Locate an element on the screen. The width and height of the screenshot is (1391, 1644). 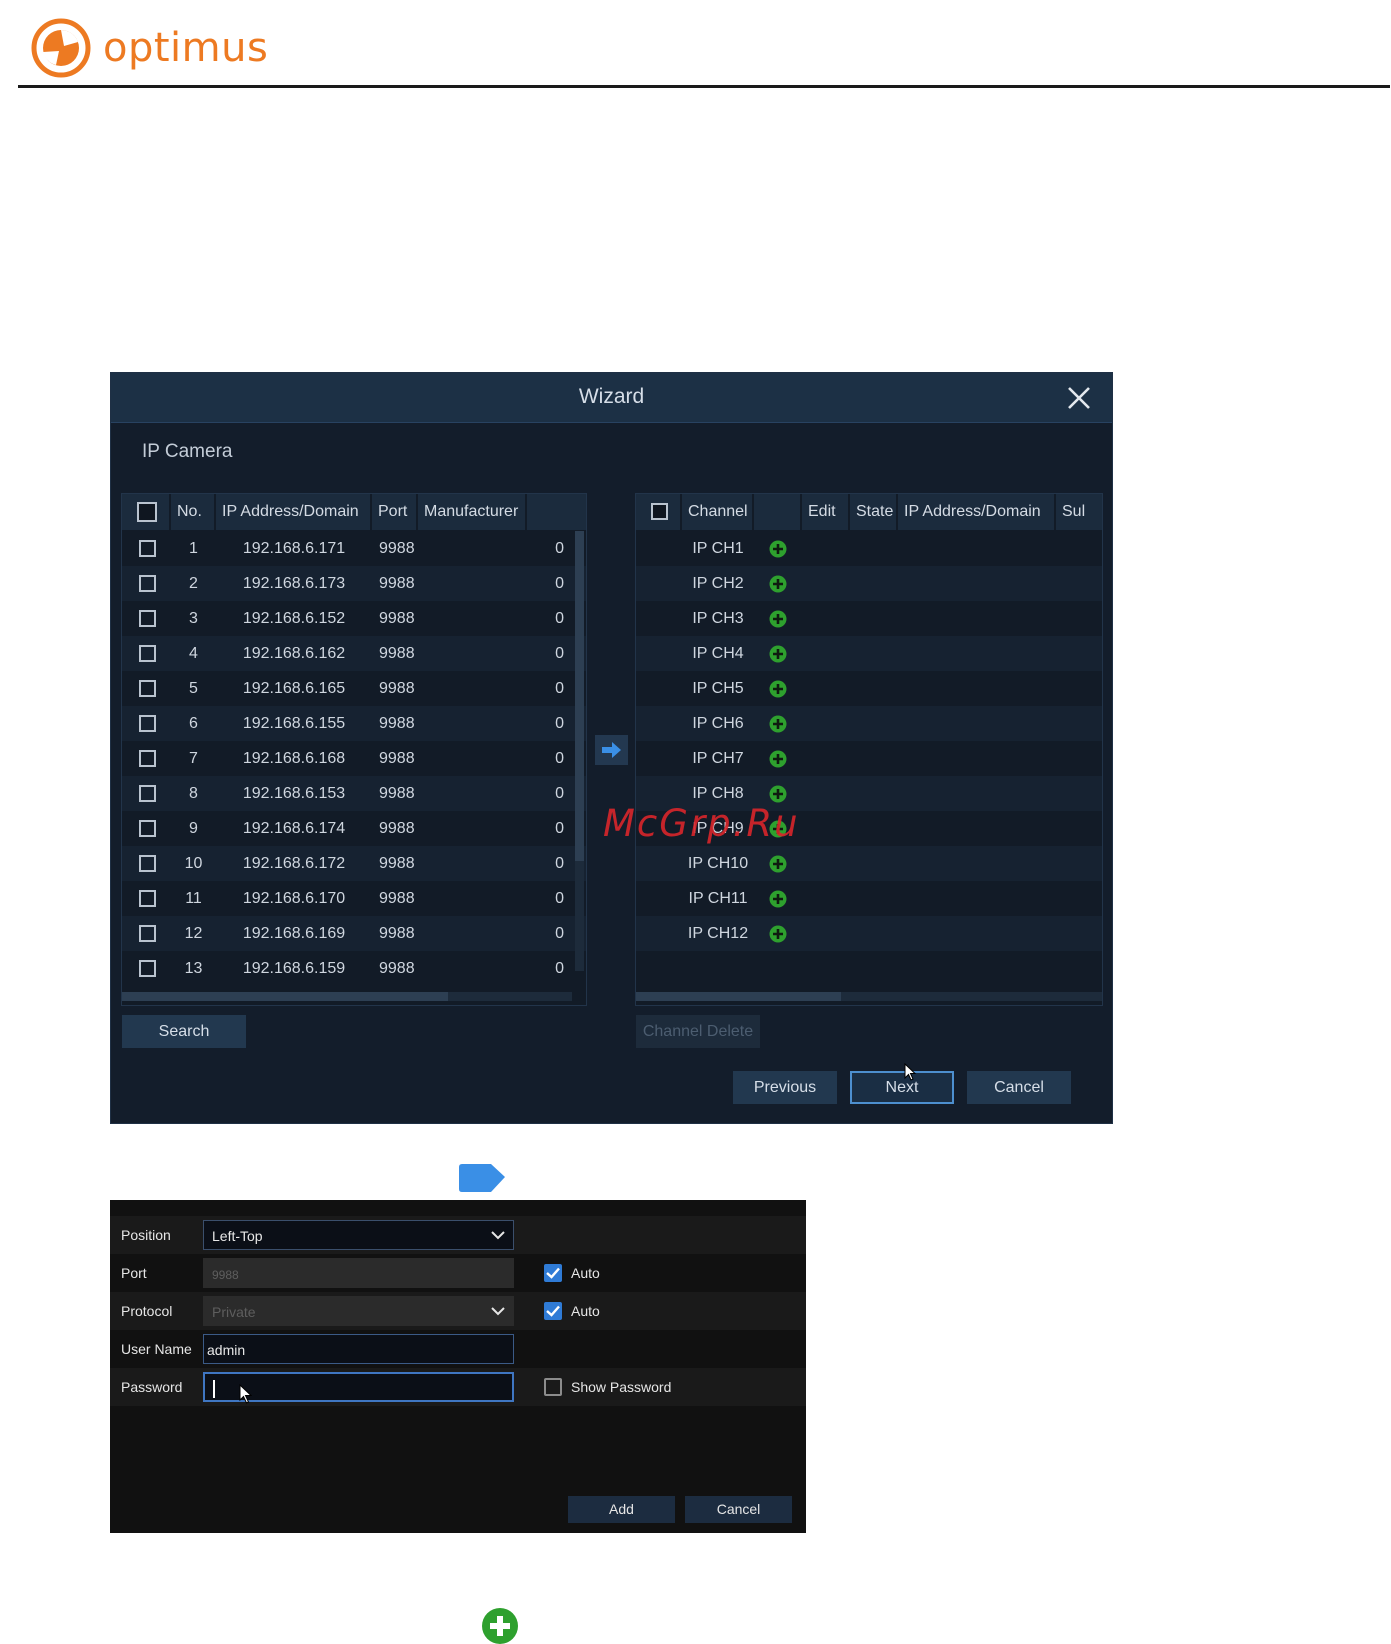
table-row: 1 192.168.6.171 9988 0 is located at coordinates (354, 548).